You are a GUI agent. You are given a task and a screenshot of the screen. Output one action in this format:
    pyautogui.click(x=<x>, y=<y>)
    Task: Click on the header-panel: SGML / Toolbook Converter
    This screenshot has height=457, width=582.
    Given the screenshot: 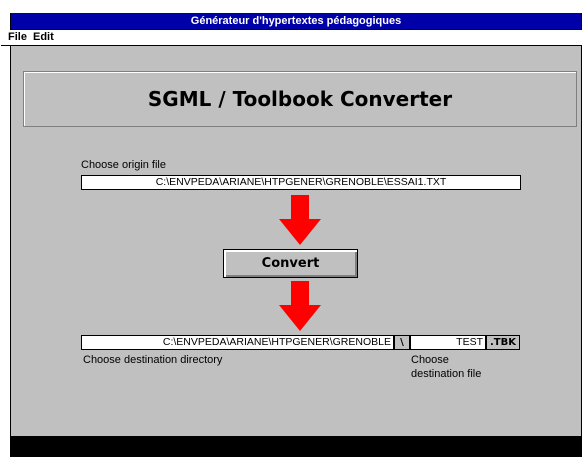 What is the action you would take?
    pyautogui.click(x=300, y=99)
    